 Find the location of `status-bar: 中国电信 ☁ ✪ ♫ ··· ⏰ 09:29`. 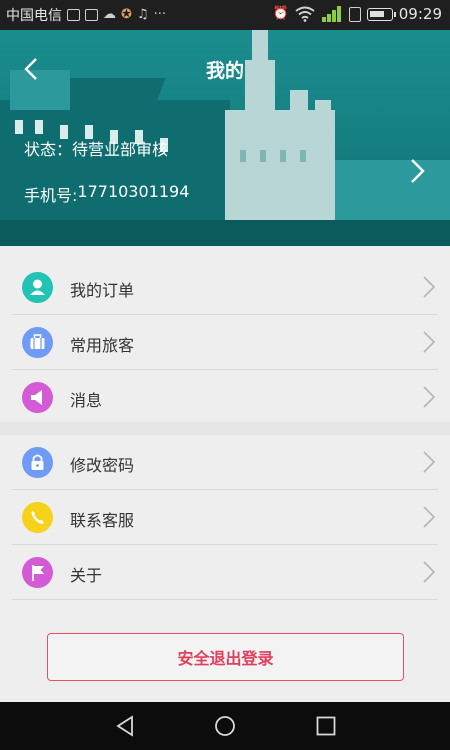

status-bar: 中国电信 ☁ ✪ ♫ ··· ⏰ 09:29 is located at coordinates (225, 15).